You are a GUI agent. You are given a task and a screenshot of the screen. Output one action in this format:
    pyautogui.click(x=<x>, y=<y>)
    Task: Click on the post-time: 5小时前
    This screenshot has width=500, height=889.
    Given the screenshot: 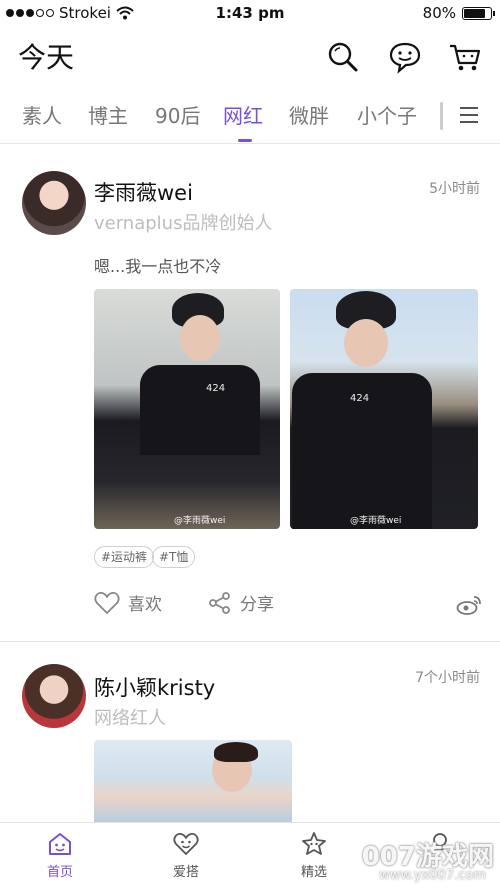 What is the action you would take?
    pyautogui.click(x=454, y=189)
    